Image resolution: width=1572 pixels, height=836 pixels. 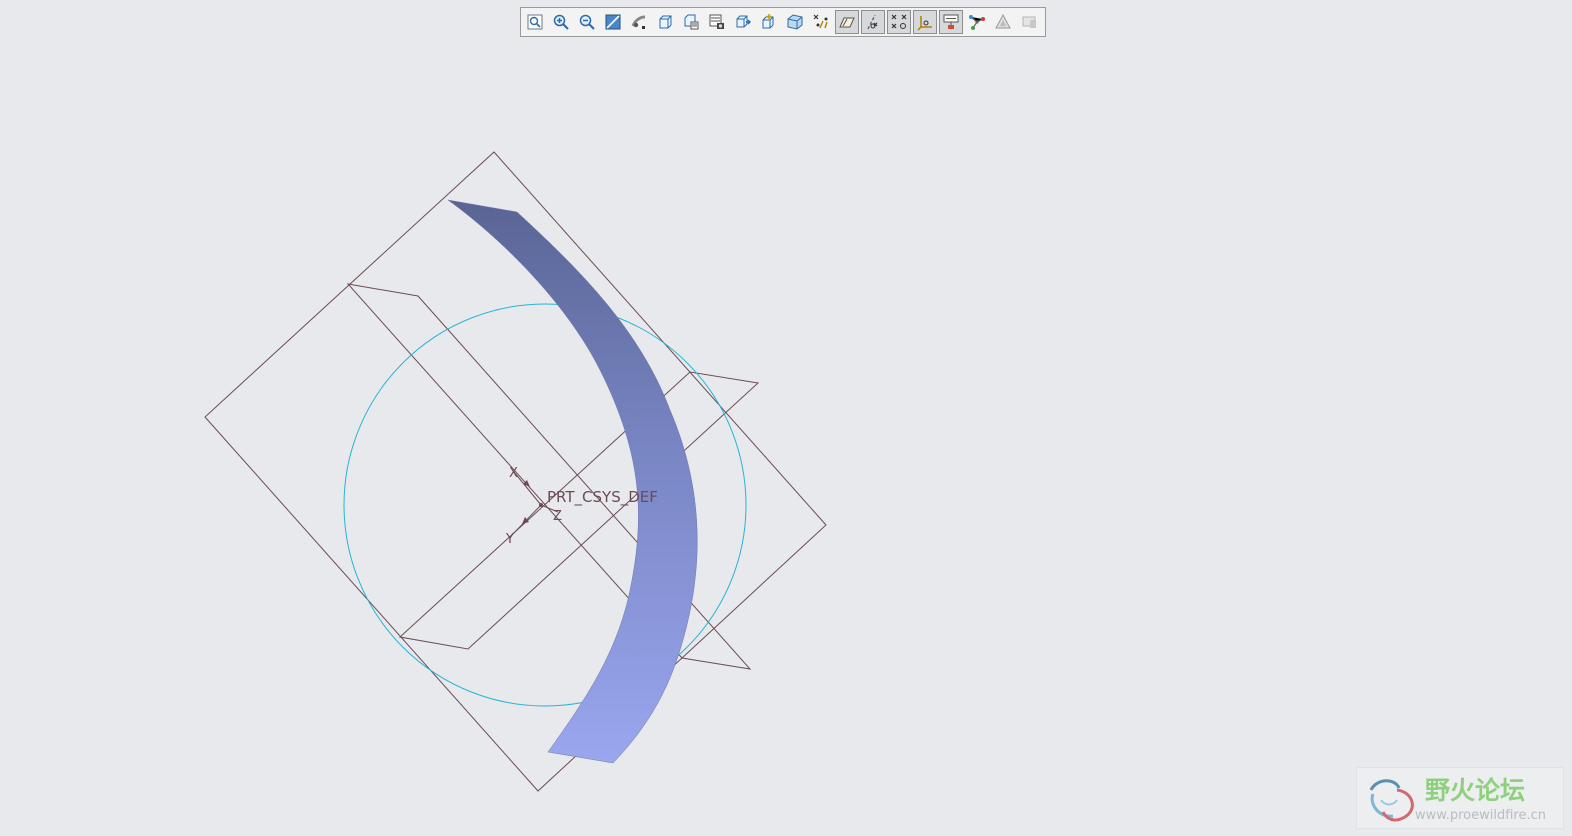 I want to click on axis-x-label: X, so click(x=513, y=473).